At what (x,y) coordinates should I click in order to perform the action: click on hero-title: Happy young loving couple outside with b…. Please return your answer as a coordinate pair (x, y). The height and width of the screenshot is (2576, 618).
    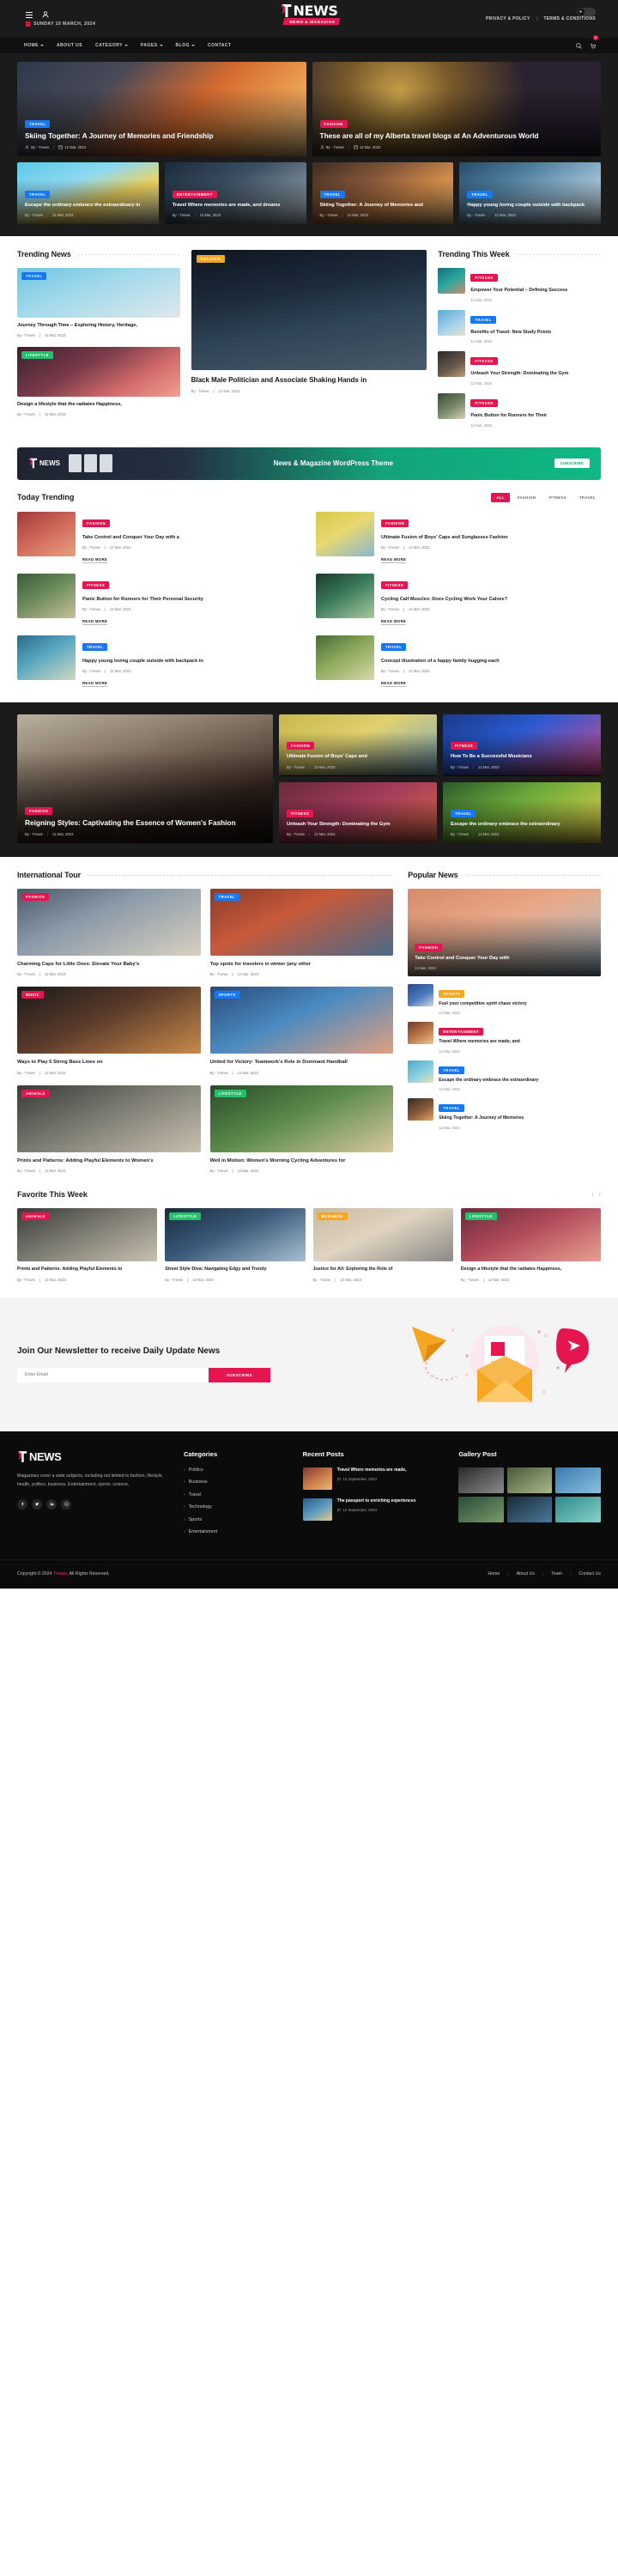
    Looking at the image, I should click on (530, 206).